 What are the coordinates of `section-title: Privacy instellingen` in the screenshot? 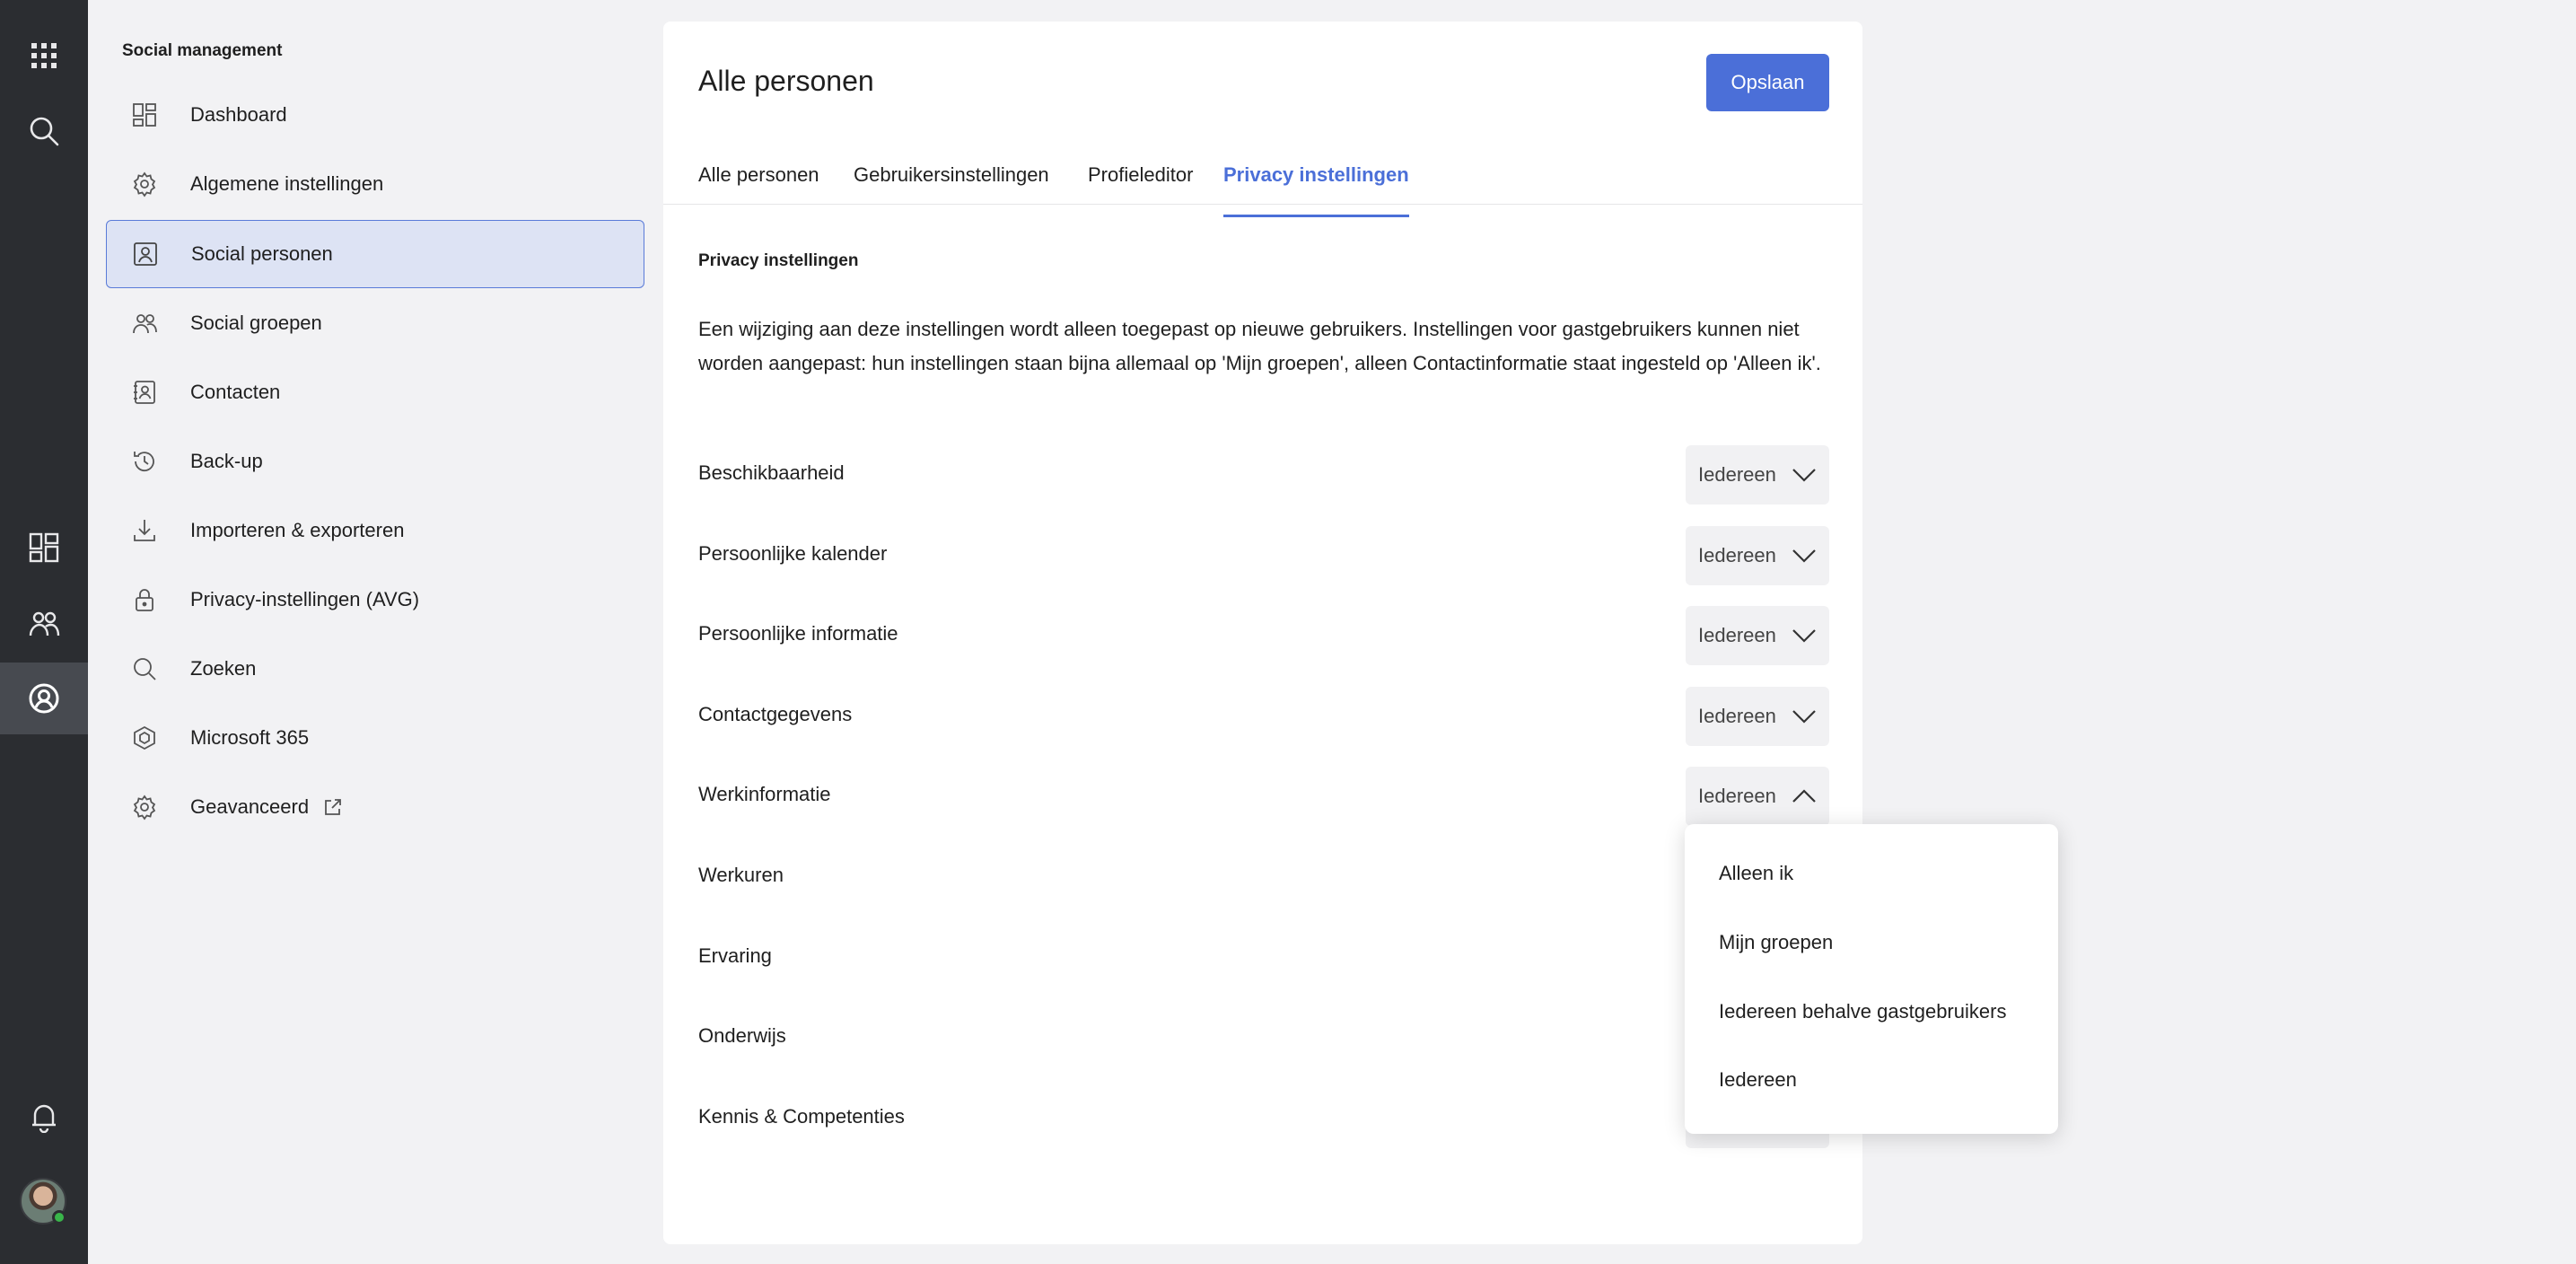 It's located at (778, 260).